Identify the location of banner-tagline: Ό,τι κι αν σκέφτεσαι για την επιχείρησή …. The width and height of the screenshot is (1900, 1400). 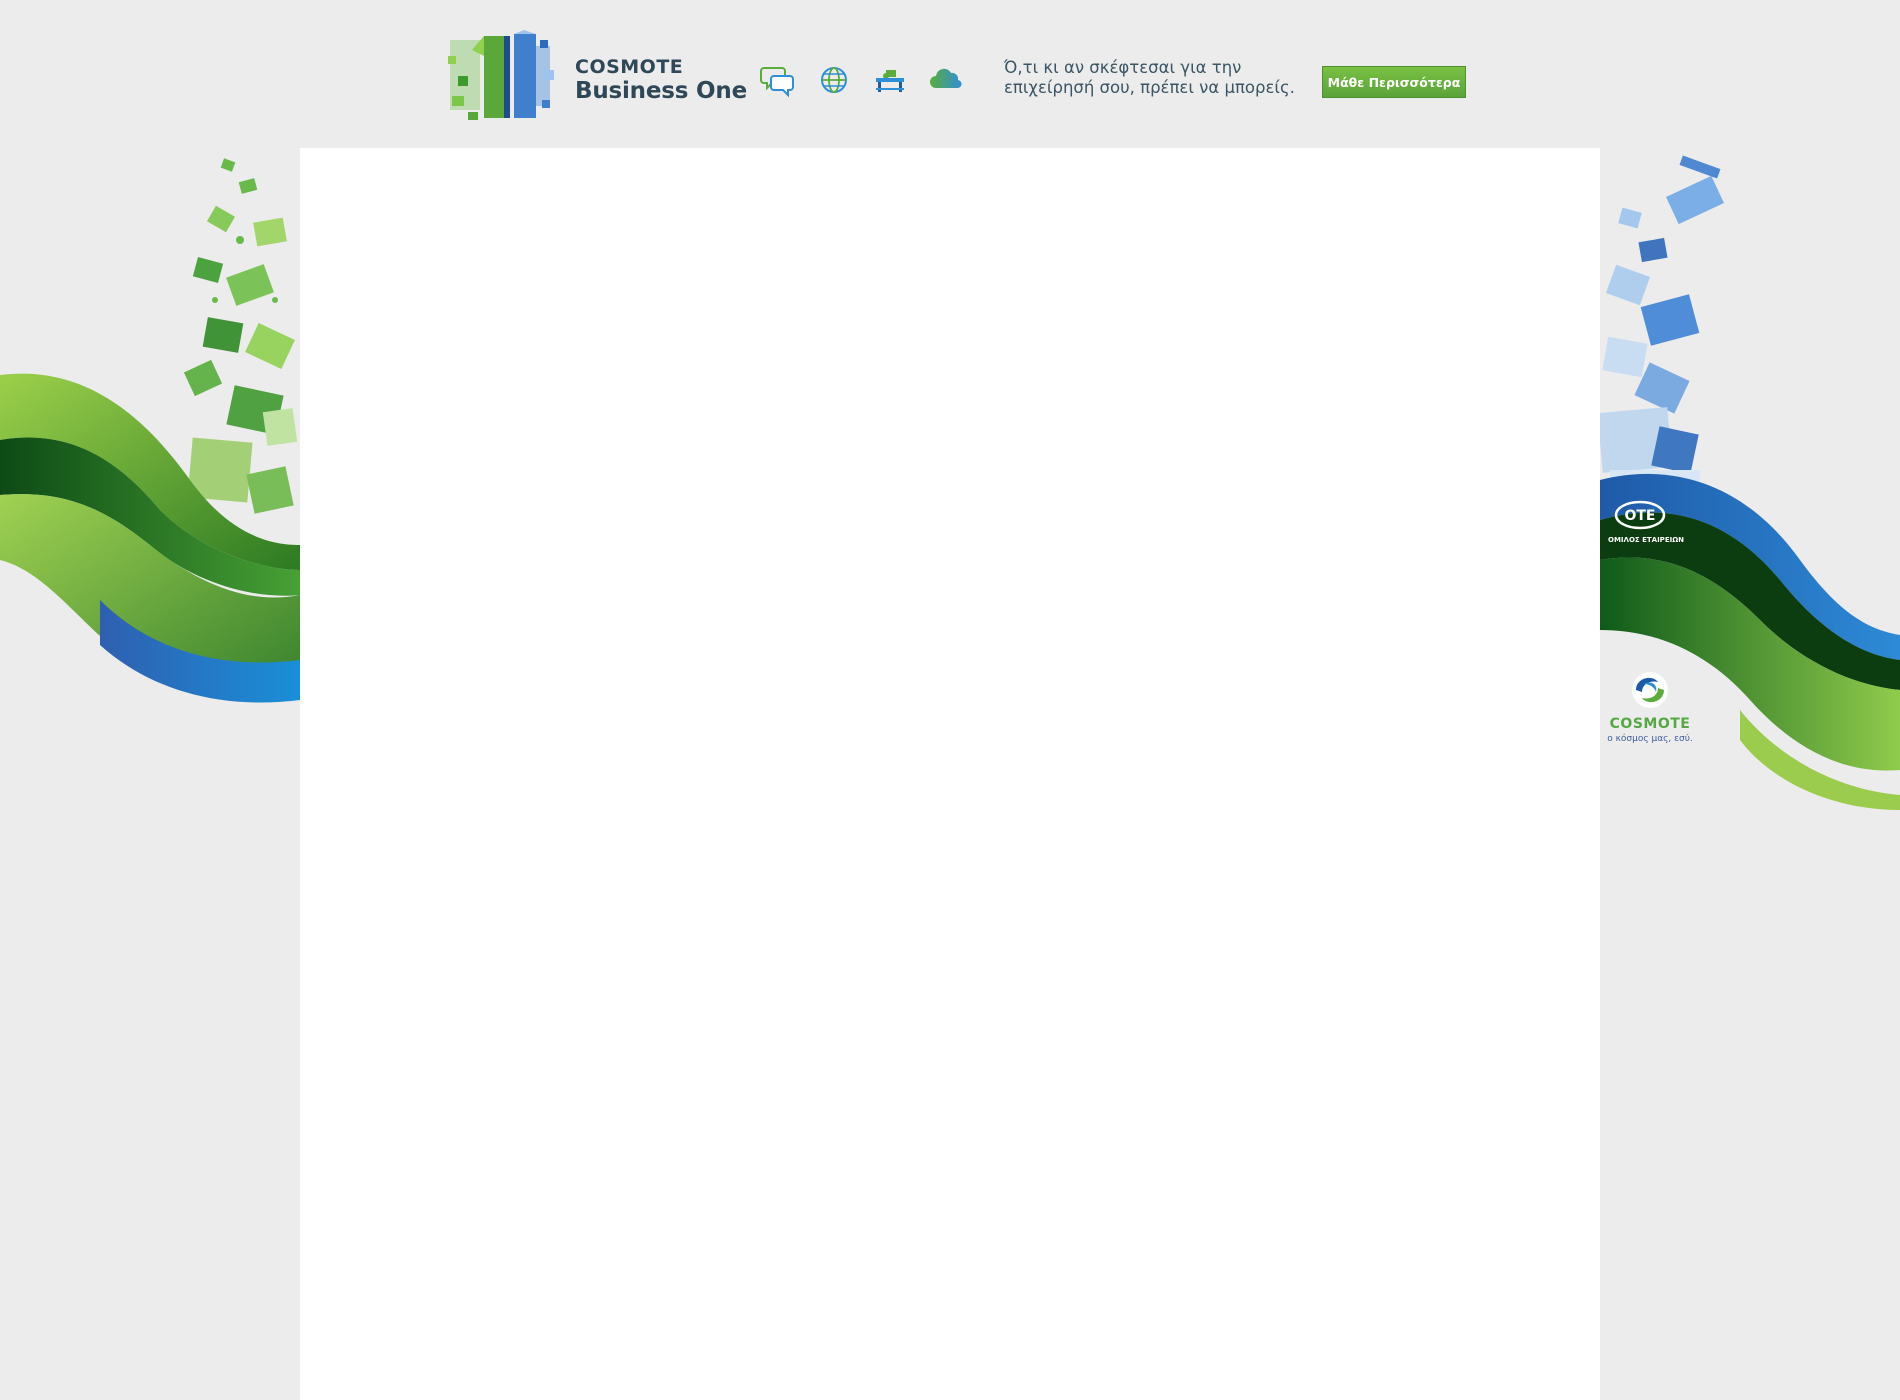
(1164, 78).